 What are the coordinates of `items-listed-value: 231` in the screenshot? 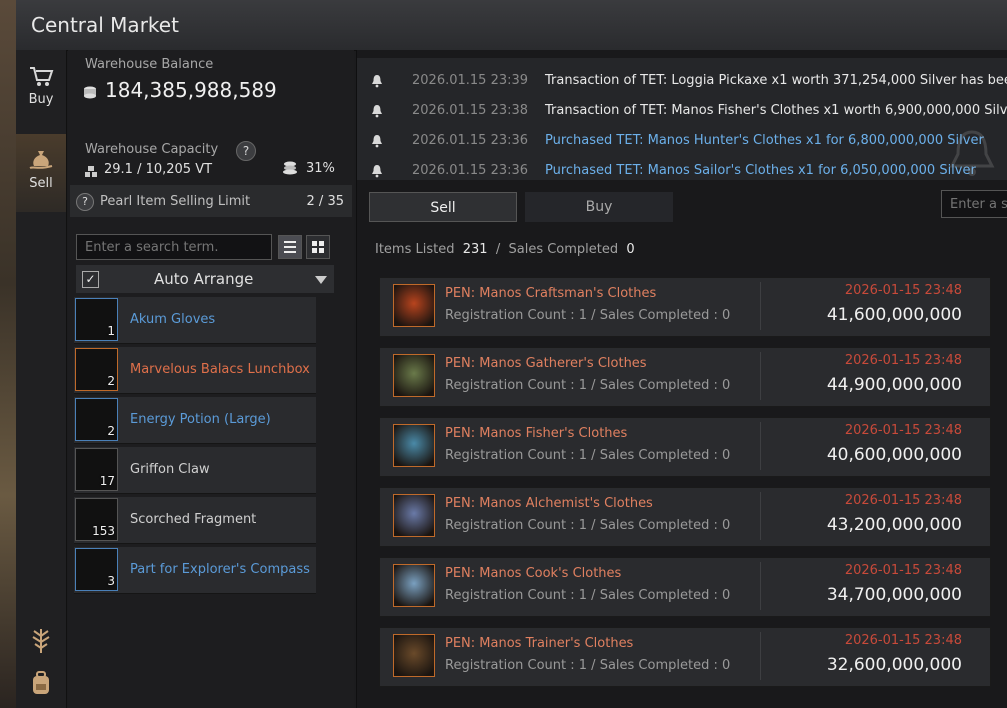 It's located at (475, 249).